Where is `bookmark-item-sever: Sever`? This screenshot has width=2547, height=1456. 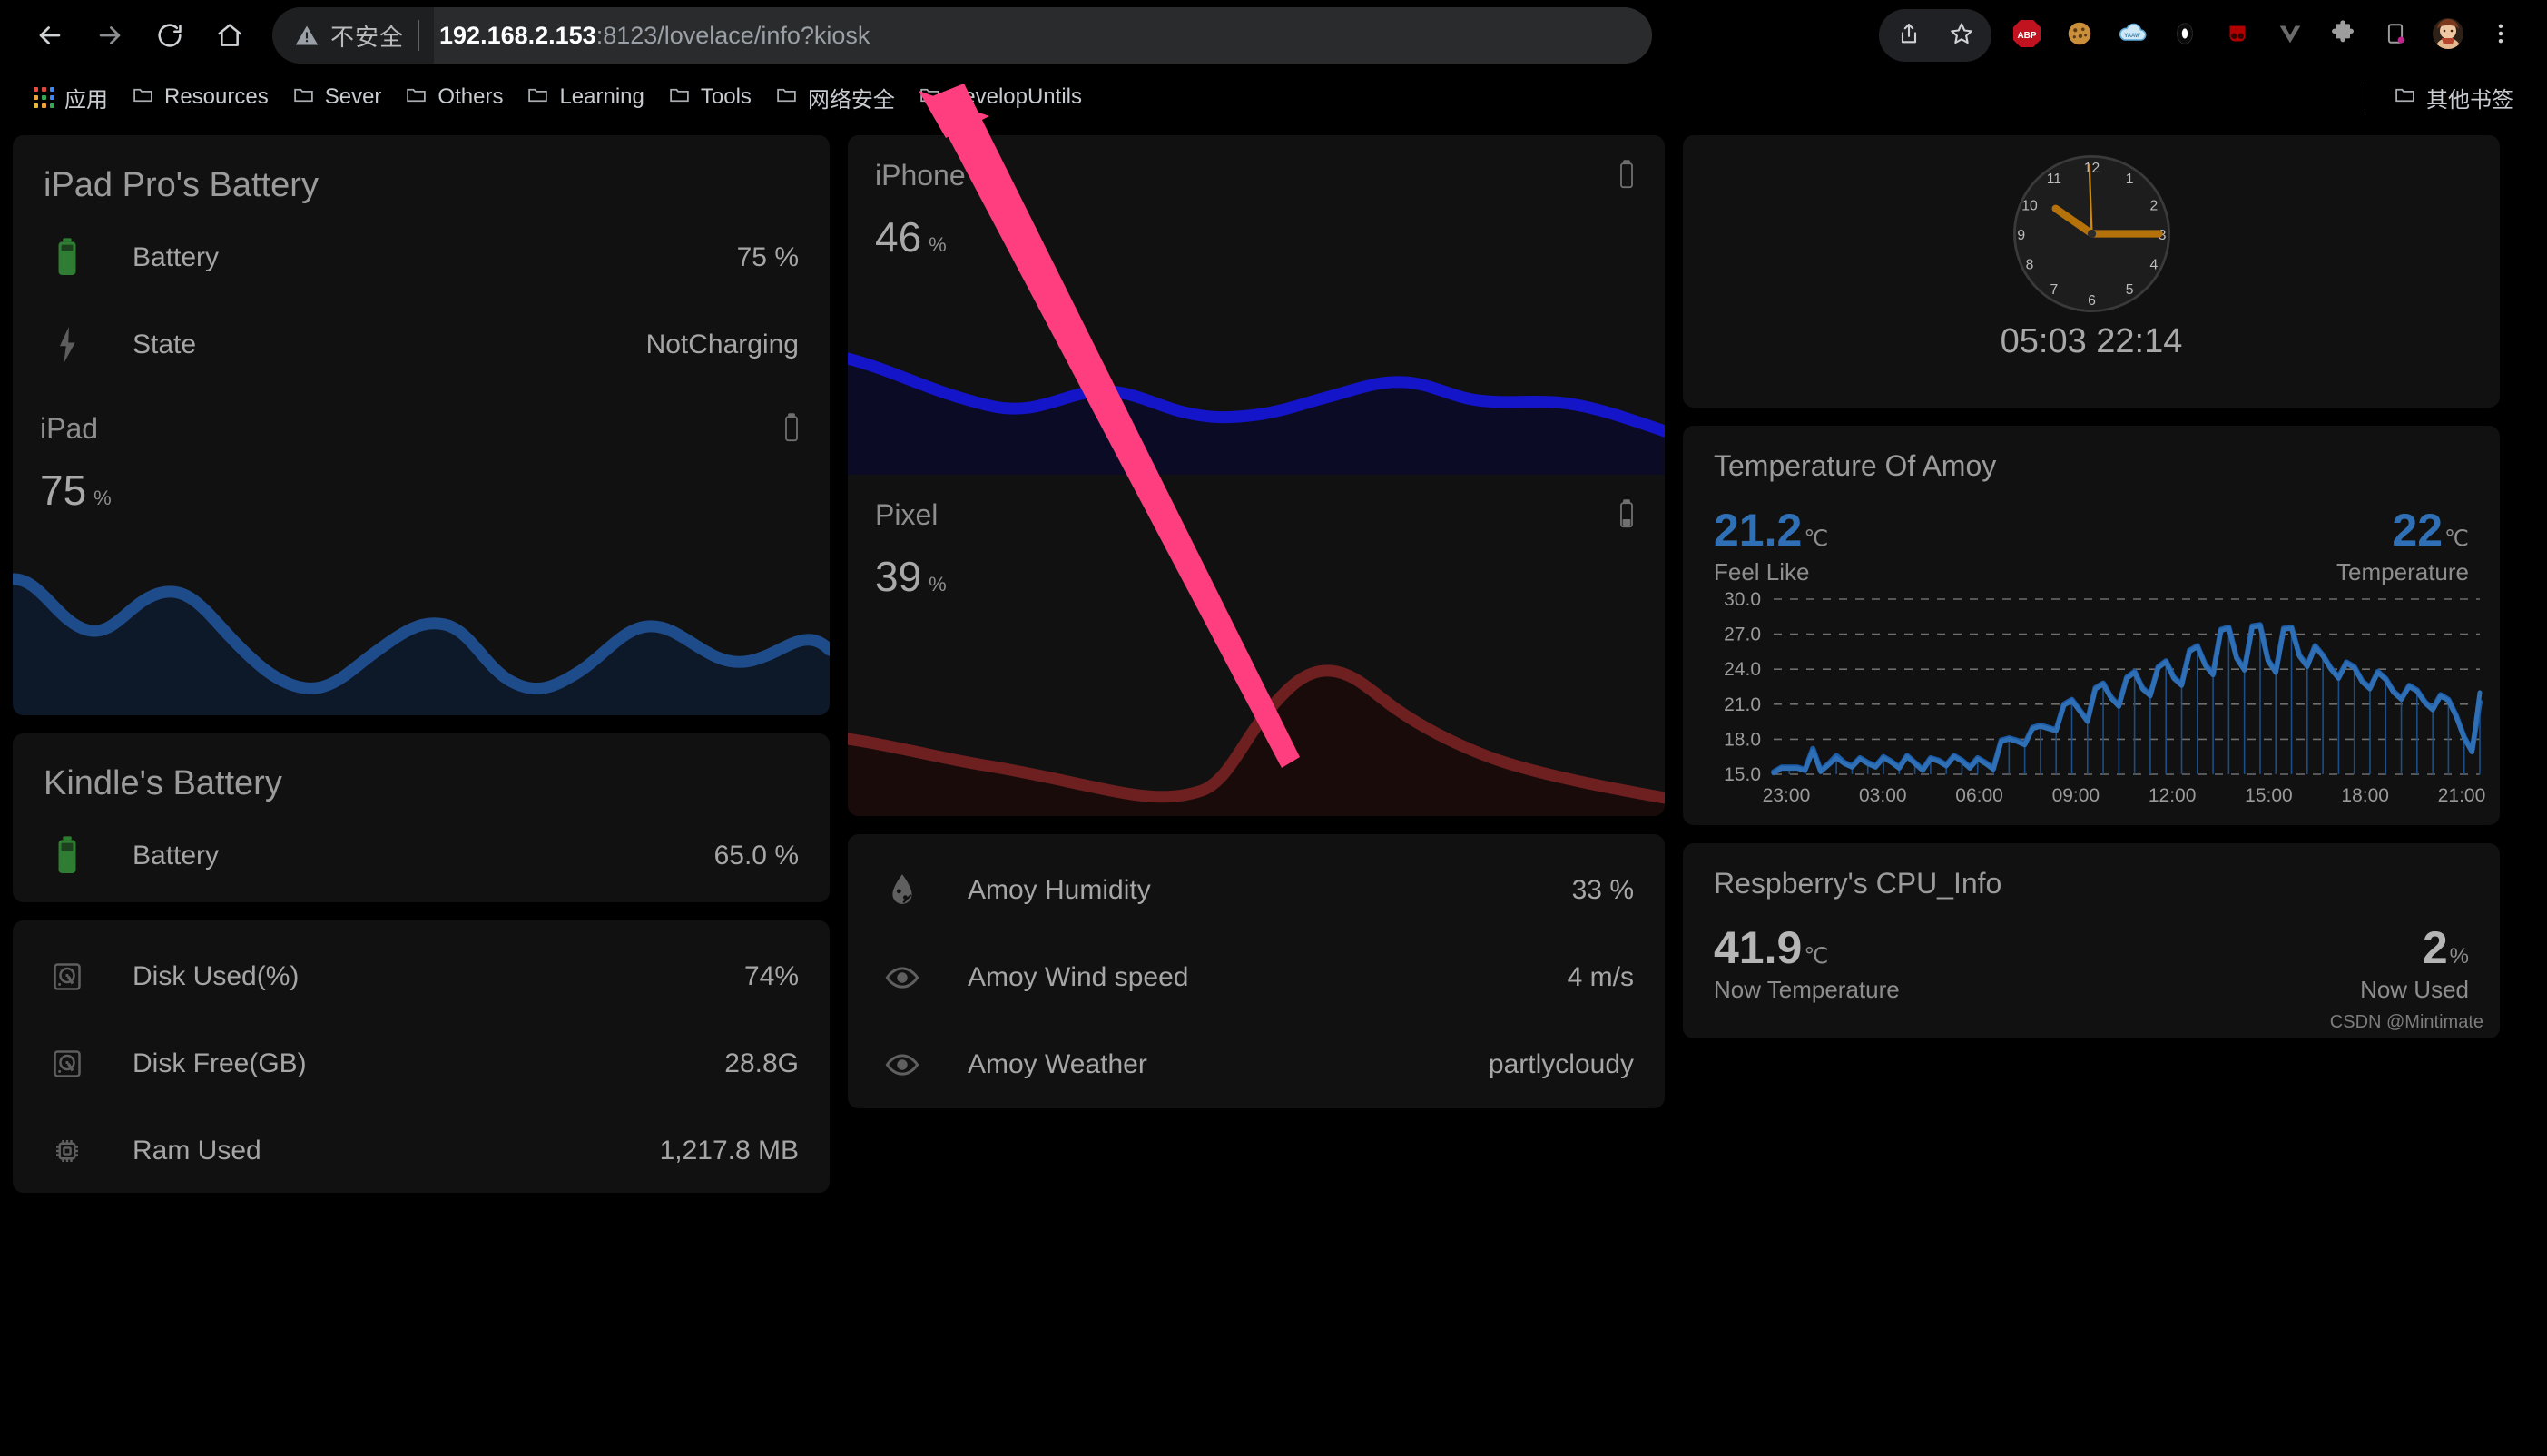
bookmark-item-sever: Sever is located at coordinates (337, 97).